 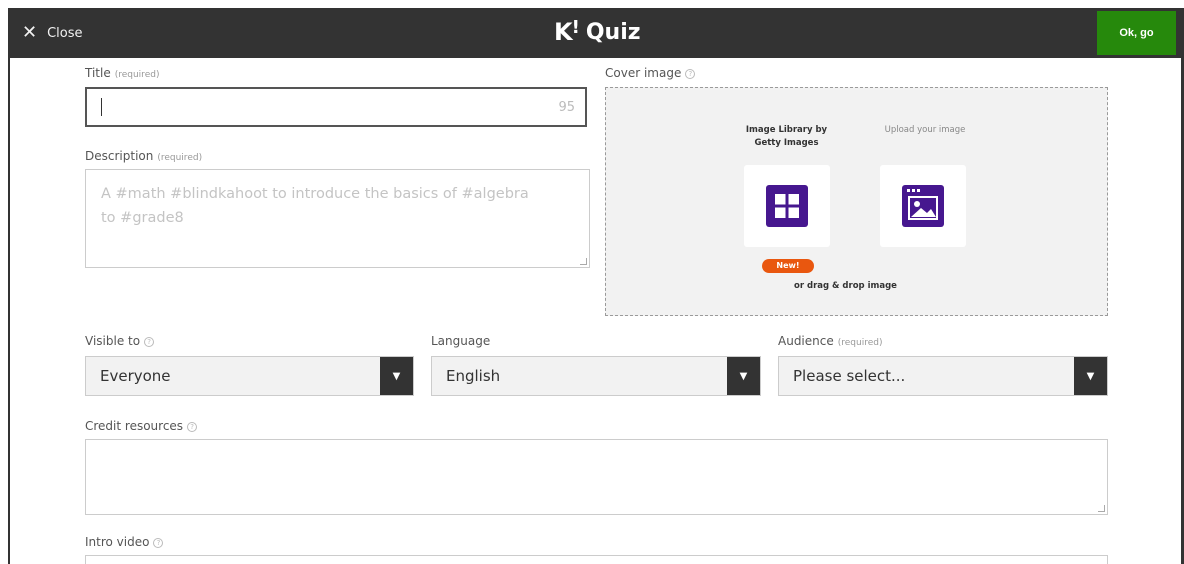 What do you see at coordinates (134, 426) in the screenshot?
I see `credit-resources-label-text: Credit resources` at bounding box center [134, 426].